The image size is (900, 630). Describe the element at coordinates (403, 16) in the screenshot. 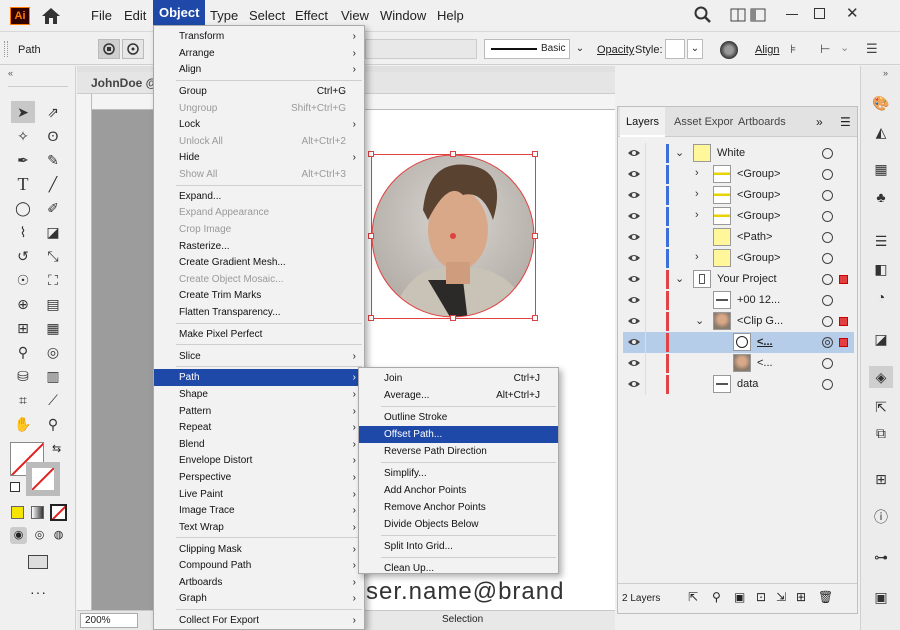

I see `menu-window: Window` at that location.